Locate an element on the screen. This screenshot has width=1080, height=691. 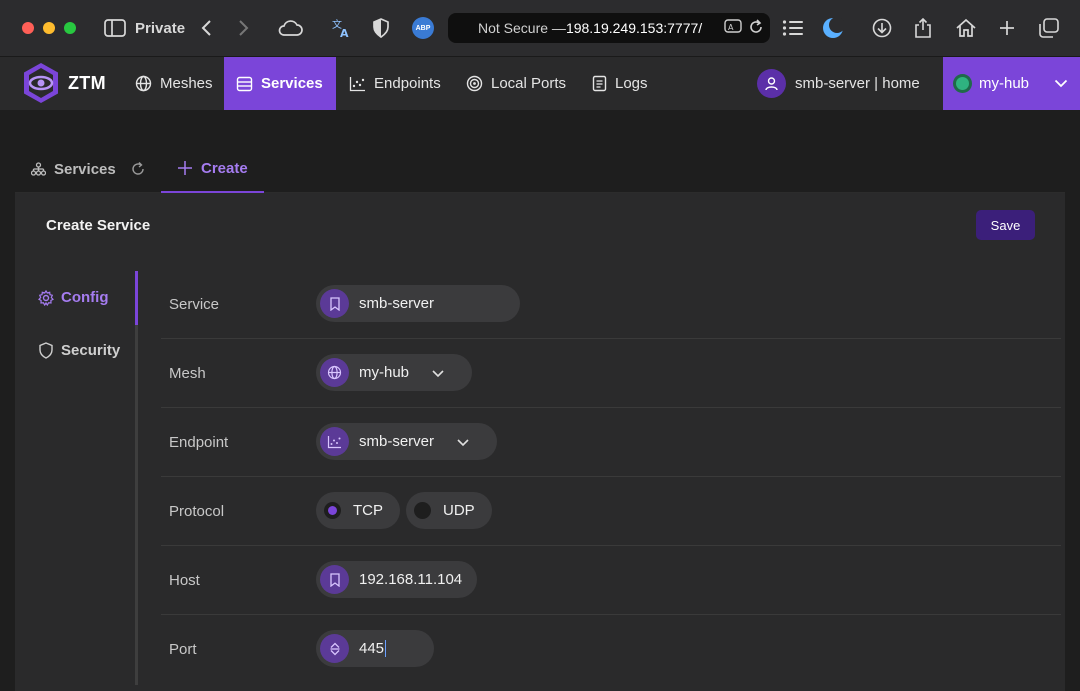
hub-selector: my-hub is located at coordinates (1011, 83).